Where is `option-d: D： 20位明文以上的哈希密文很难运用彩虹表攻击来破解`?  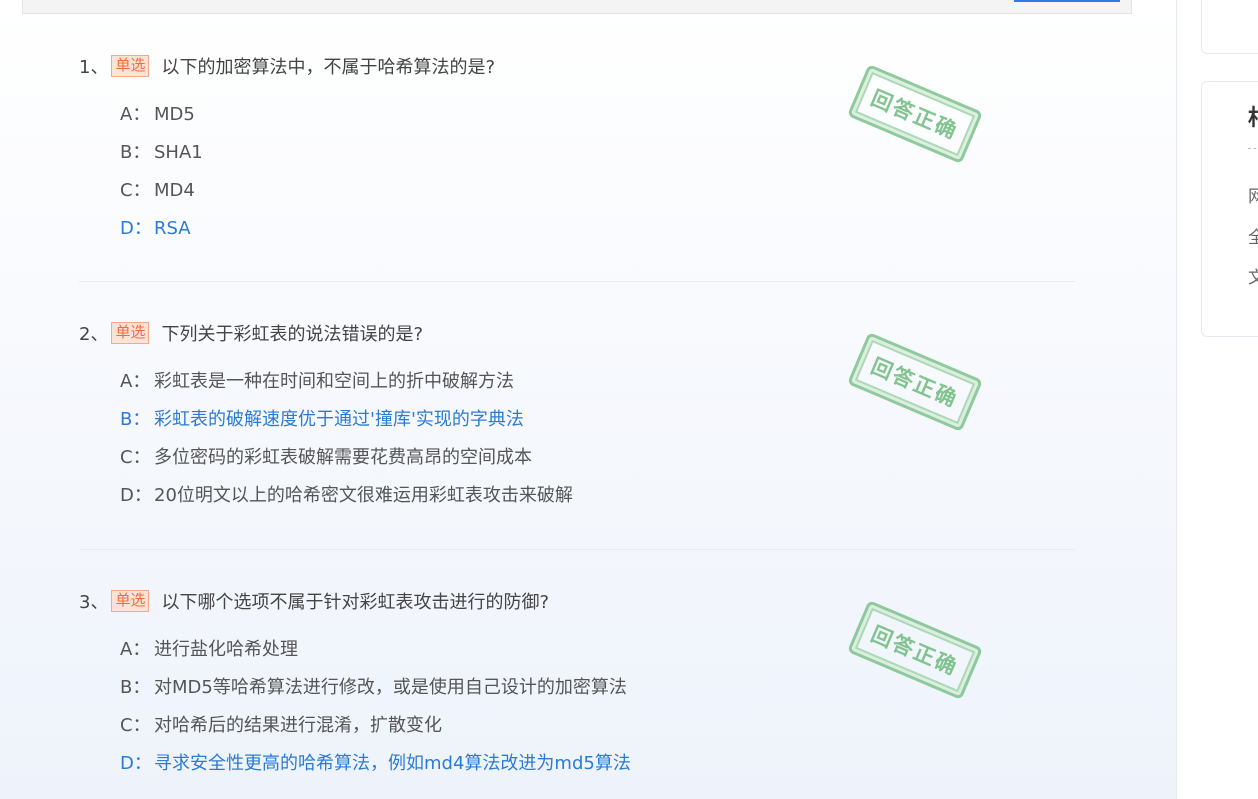
option-d: D： 20位明文以上的哈希密文很难运用彩虹表攻击来破解 is located at coordinates (599, 496).